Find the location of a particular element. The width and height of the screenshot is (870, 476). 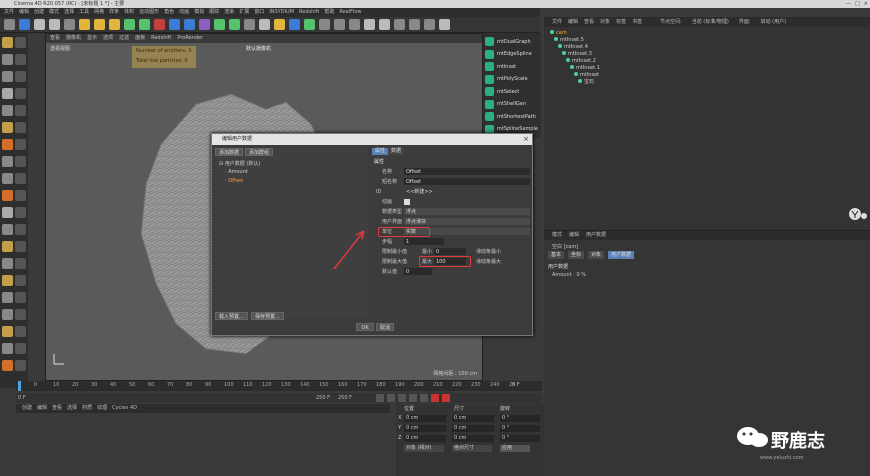

material-menu-5: 纹理 is located at coordinates (102, 408).